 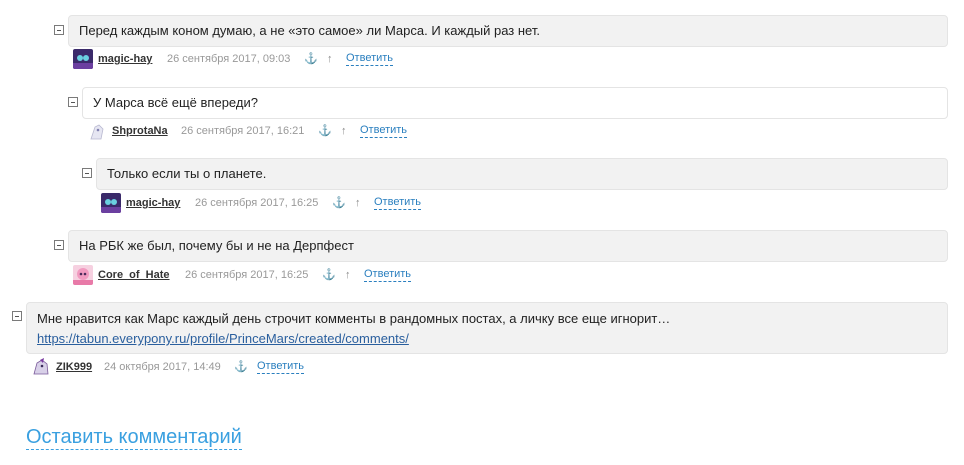 What do you see at coordinates (140, 131) in the screenshot?
I see `author-name: ShprotaNa` at bounding box center [140, 131].